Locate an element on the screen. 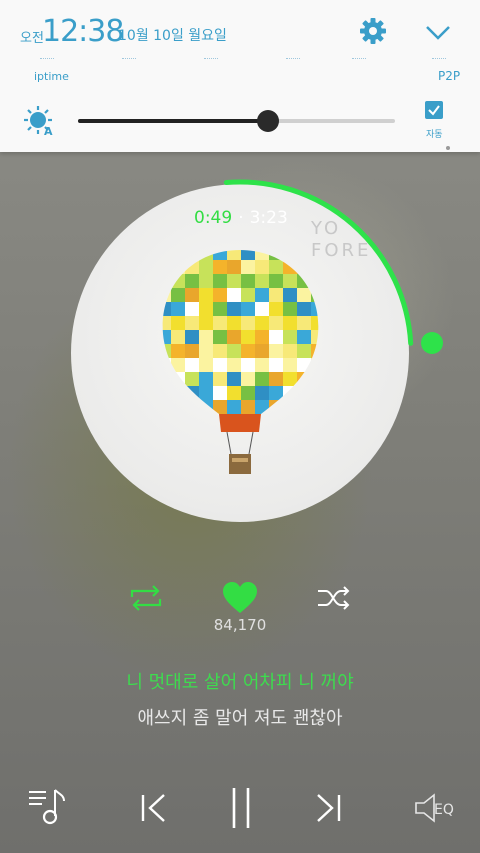 The image size is (480, 853). brightness-slider-fill is located at coordinates (173, 121).